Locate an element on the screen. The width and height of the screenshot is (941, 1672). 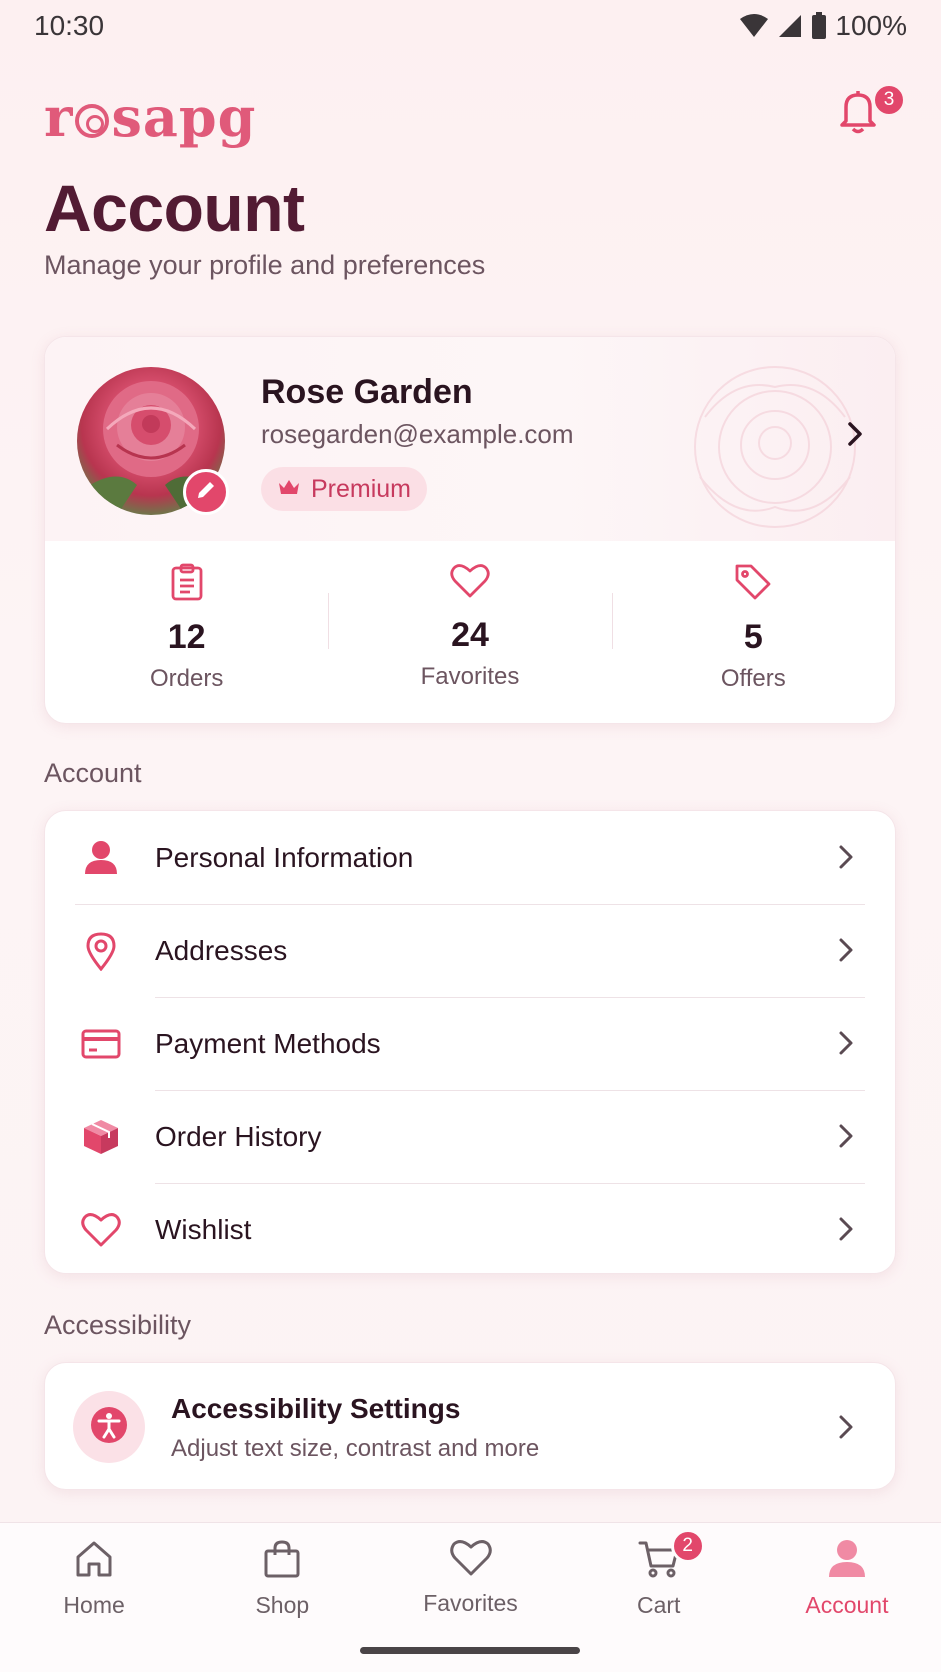
nav-account: Account is located at coordinates (847, 1597).